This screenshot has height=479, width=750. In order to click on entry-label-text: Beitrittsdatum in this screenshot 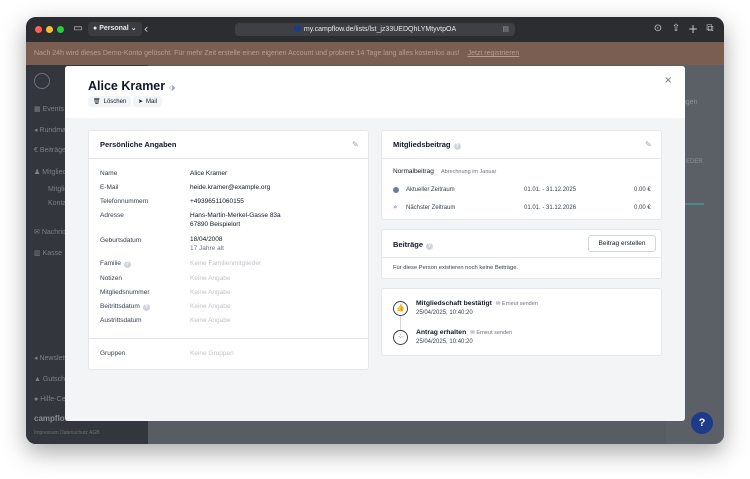, I will do `click(120, 306)`.